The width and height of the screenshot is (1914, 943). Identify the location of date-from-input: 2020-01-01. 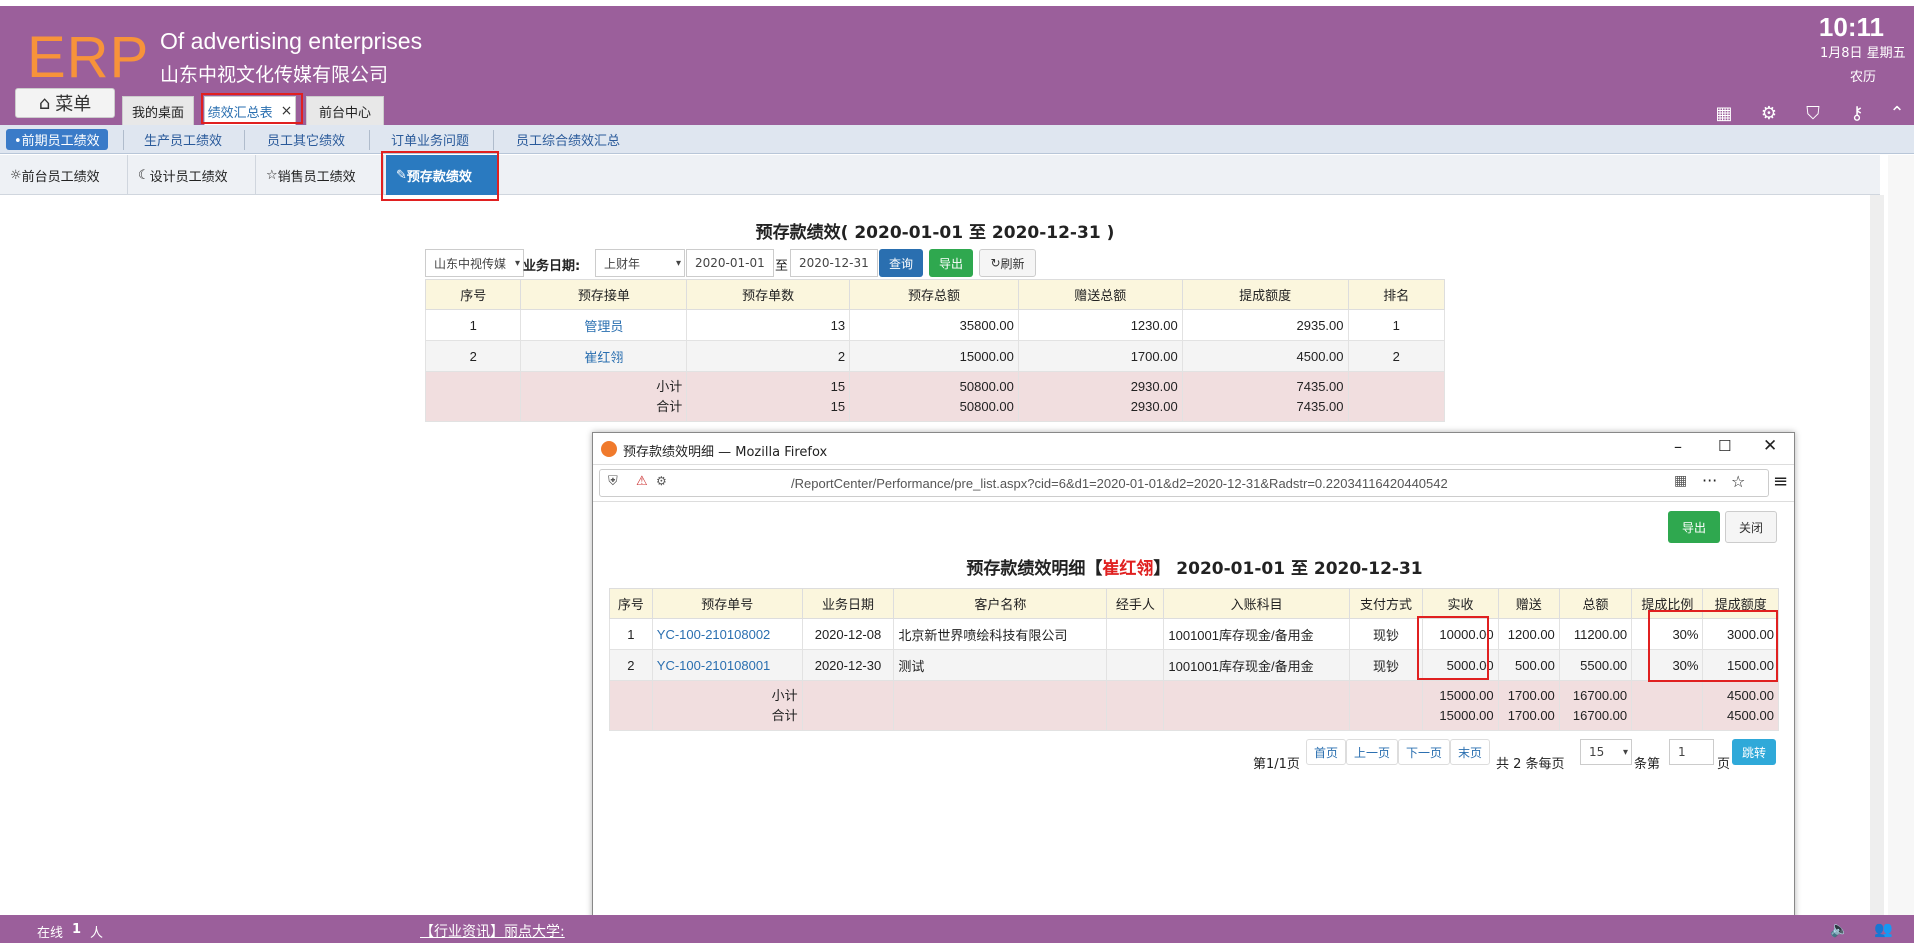
(730, 263).